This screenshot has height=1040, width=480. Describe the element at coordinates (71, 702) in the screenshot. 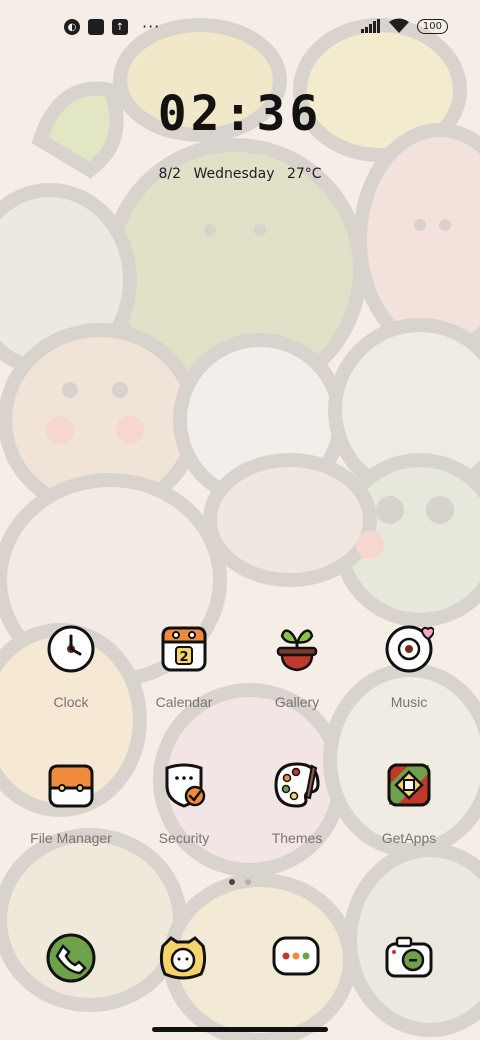

I see `app-label: Clock` at that location.